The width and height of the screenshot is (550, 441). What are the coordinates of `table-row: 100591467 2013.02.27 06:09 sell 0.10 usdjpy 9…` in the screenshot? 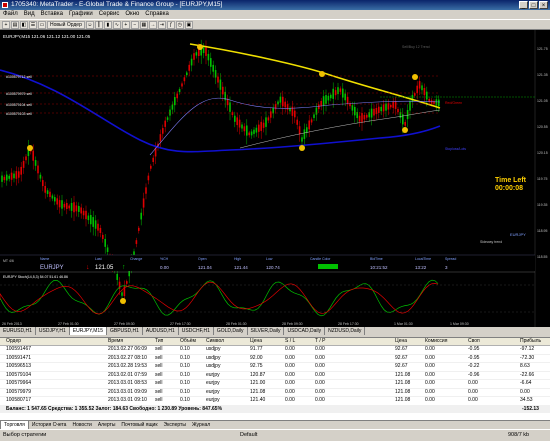 It's located at (275, 350).